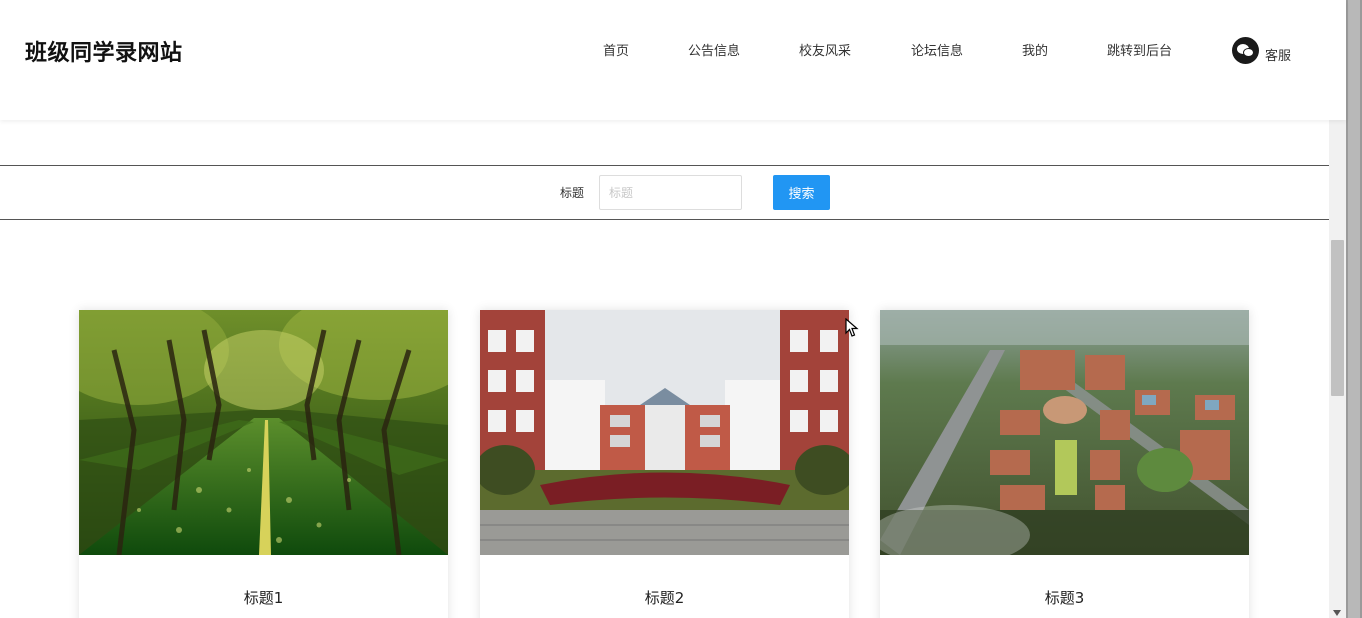 The image size is (1362, 618). I want to click on card-title: 标题2, so click(664, 597).